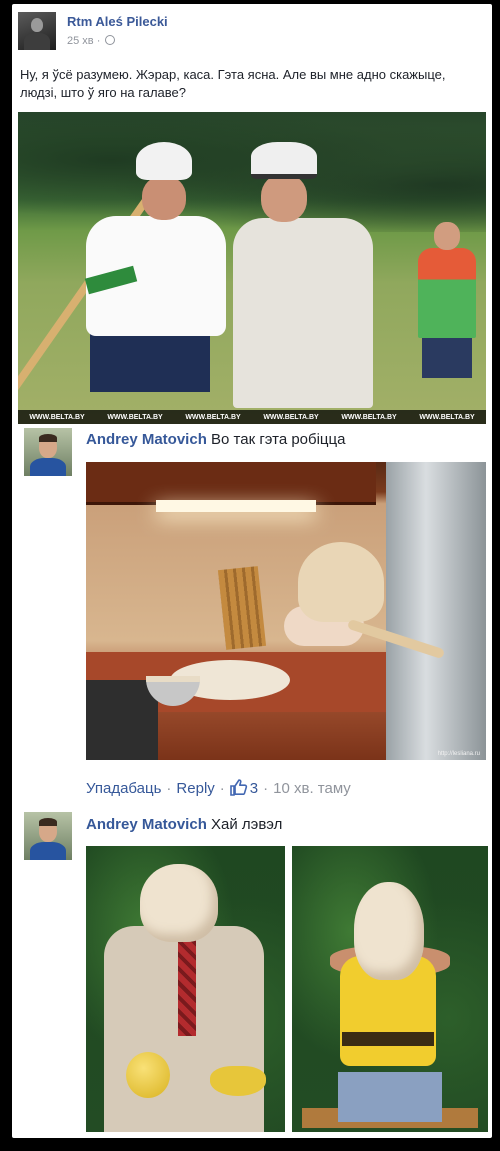  I want to click on comment-text: Во так гэта робіцца, so click(278, 439).